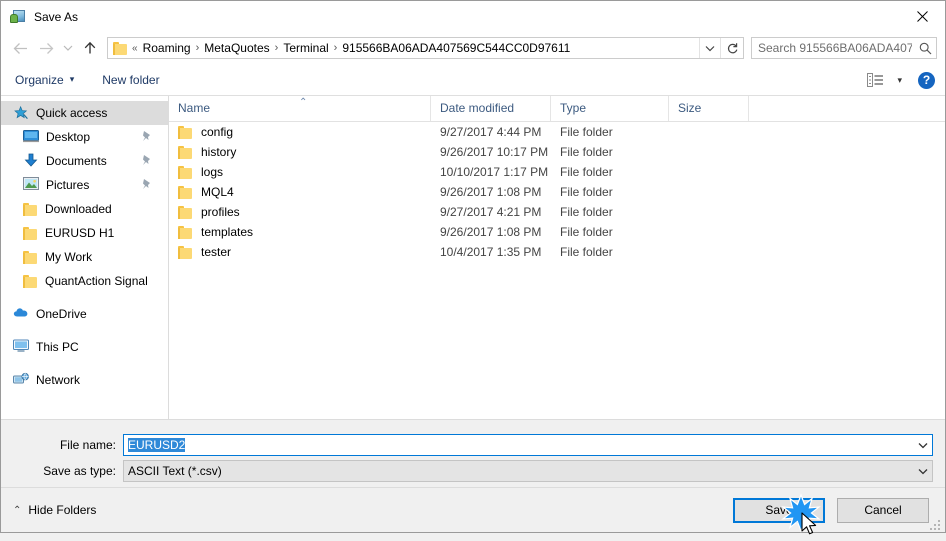 The height and width of the screenshot is (541, 946). I want to click on column-header-name: ⌃ Name, so click(300, 108).